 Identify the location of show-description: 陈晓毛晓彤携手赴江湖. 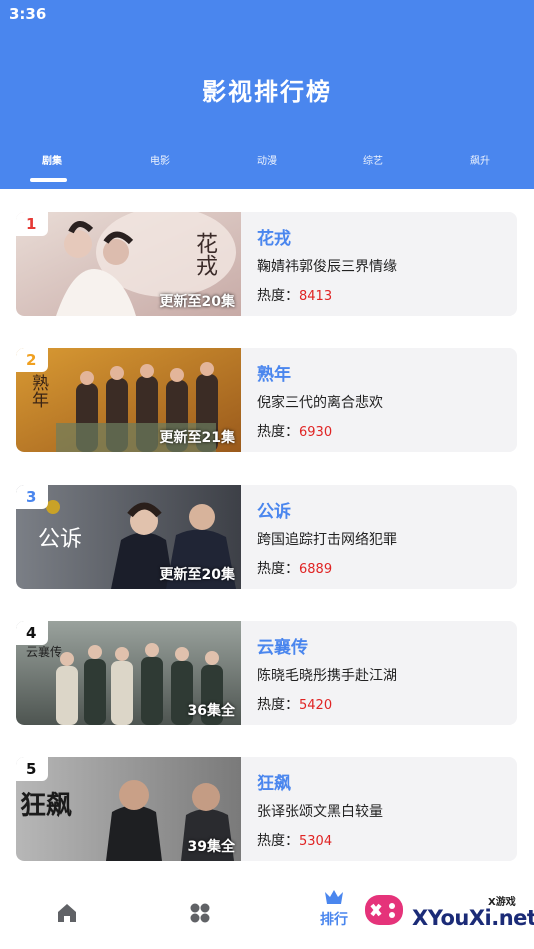
(327, 676).